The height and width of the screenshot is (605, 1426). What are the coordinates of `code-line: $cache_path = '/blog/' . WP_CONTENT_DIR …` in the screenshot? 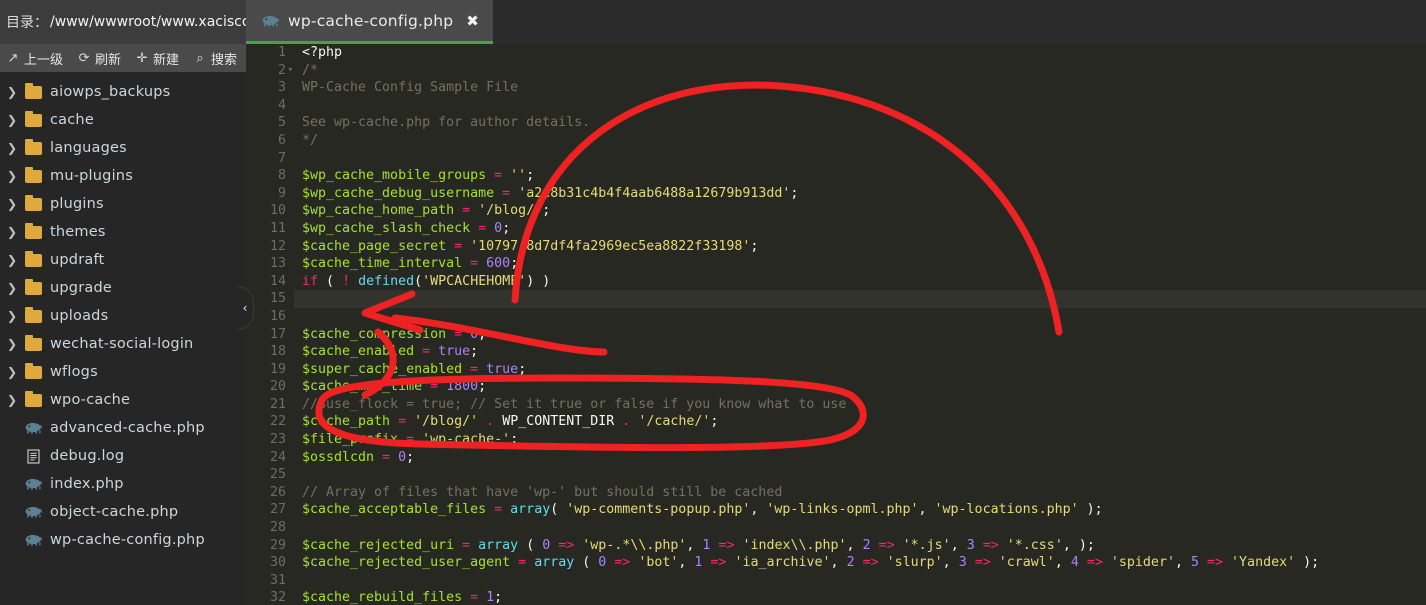 It's located at (864, 422).